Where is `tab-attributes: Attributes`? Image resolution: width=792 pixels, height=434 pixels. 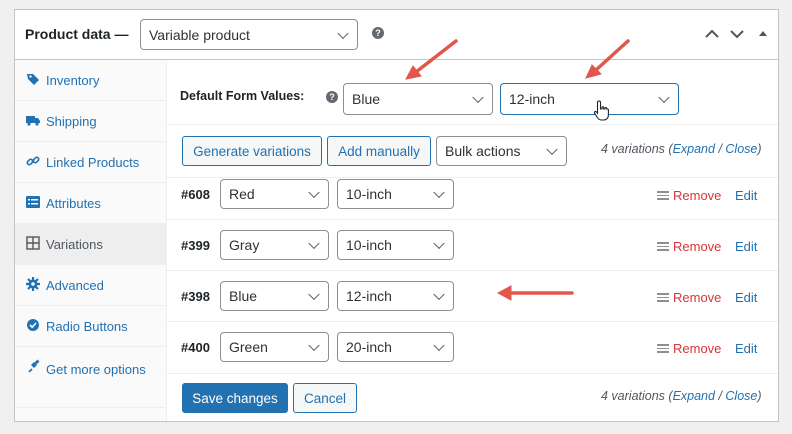
tab-attributes: Attributes is located at coordinates (91, 203).